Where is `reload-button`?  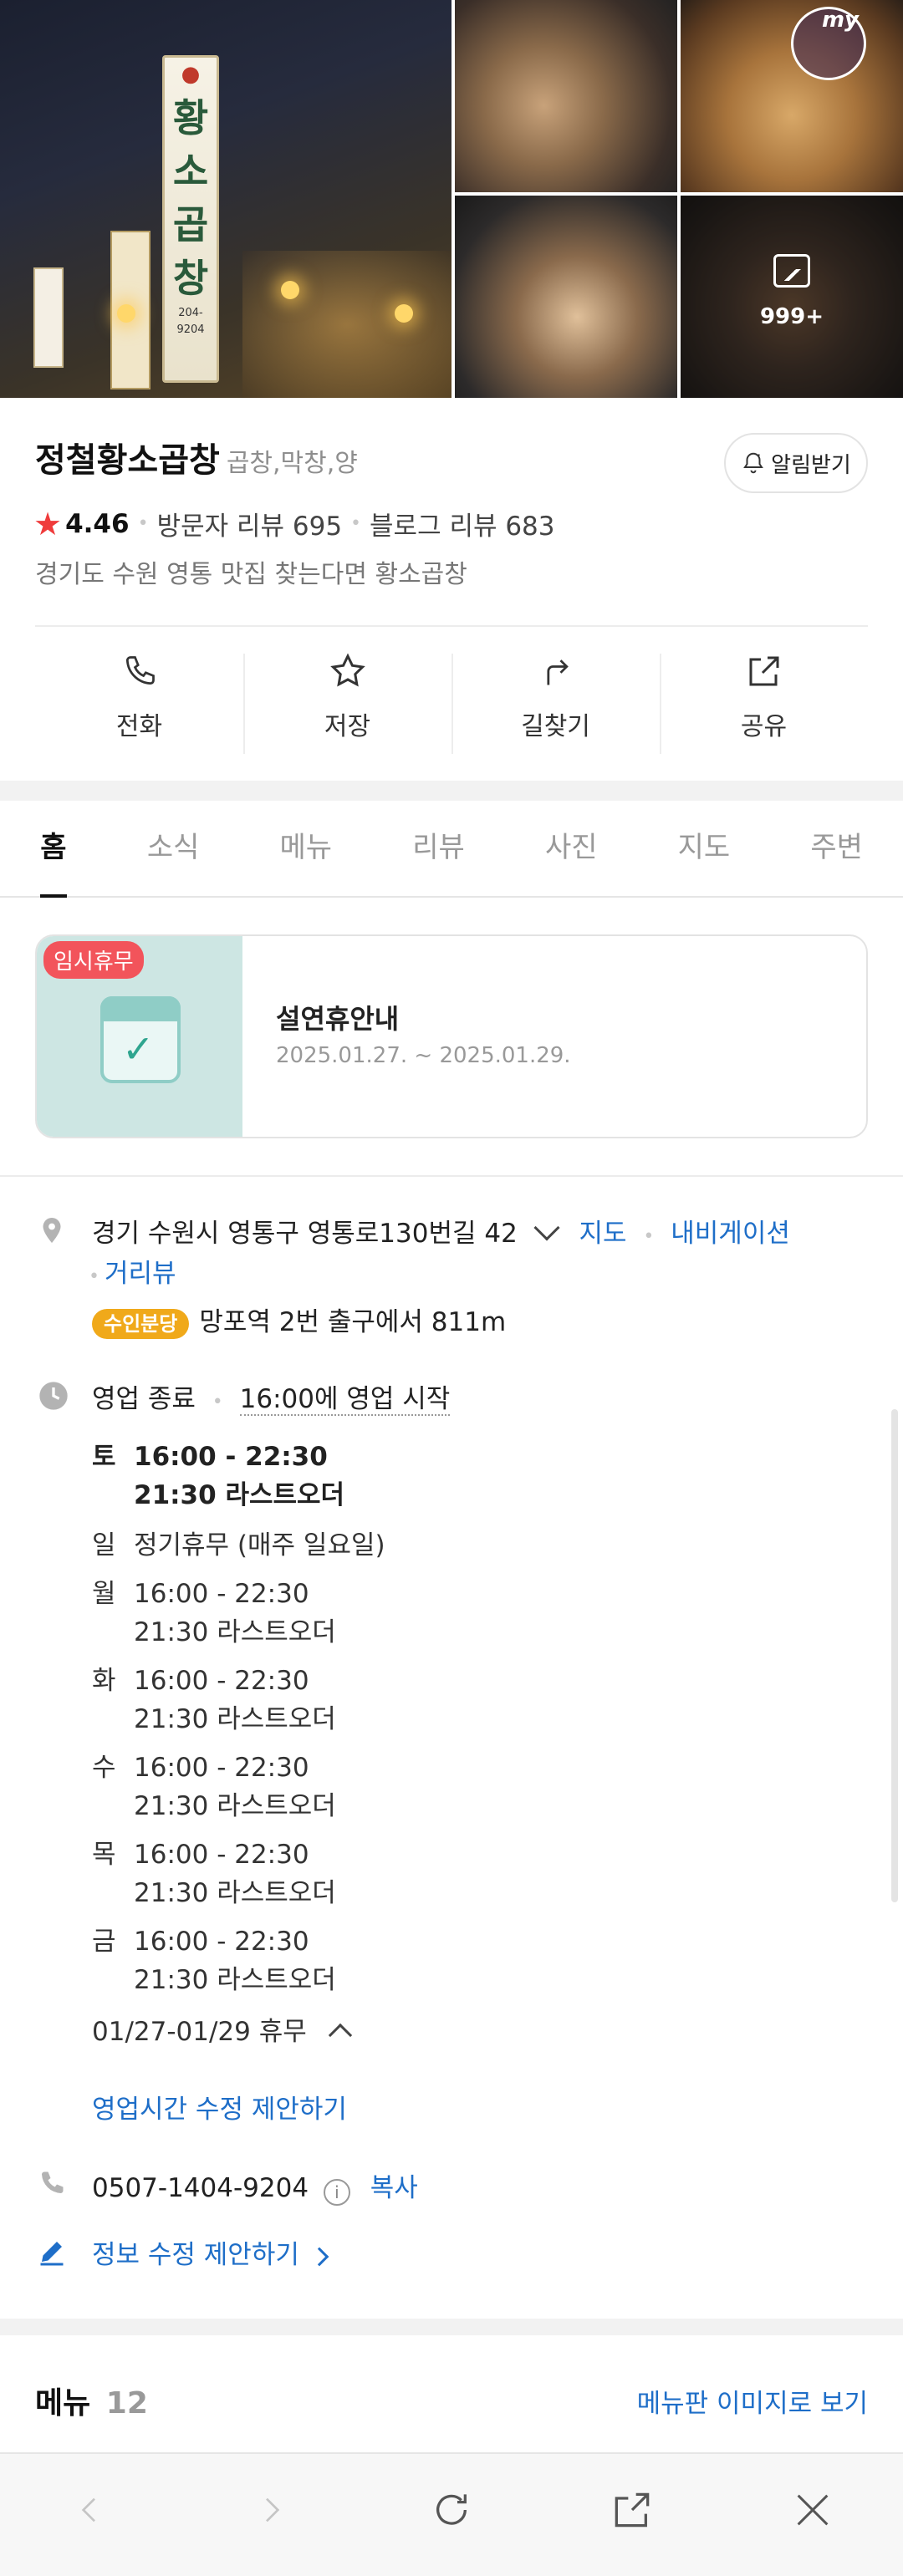
reload-button is located at coordinates (451, 2515).